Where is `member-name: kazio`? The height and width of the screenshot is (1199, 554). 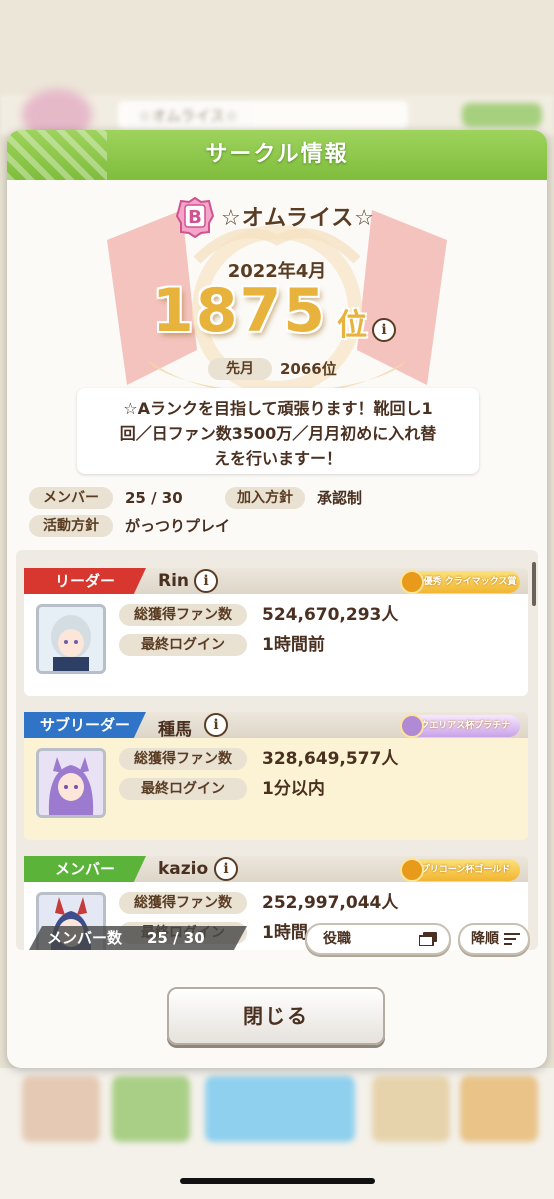
member-name: kazio is located at coordinates (183, 869).